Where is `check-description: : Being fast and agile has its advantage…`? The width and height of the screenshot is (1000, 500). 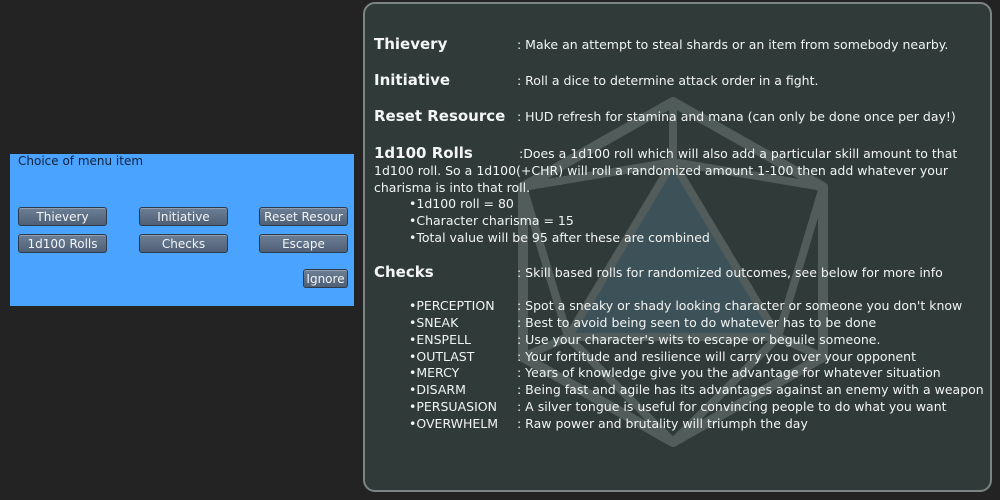 check-description: : Being fast and agile has its advantage… is located at coordinates (750, 389).